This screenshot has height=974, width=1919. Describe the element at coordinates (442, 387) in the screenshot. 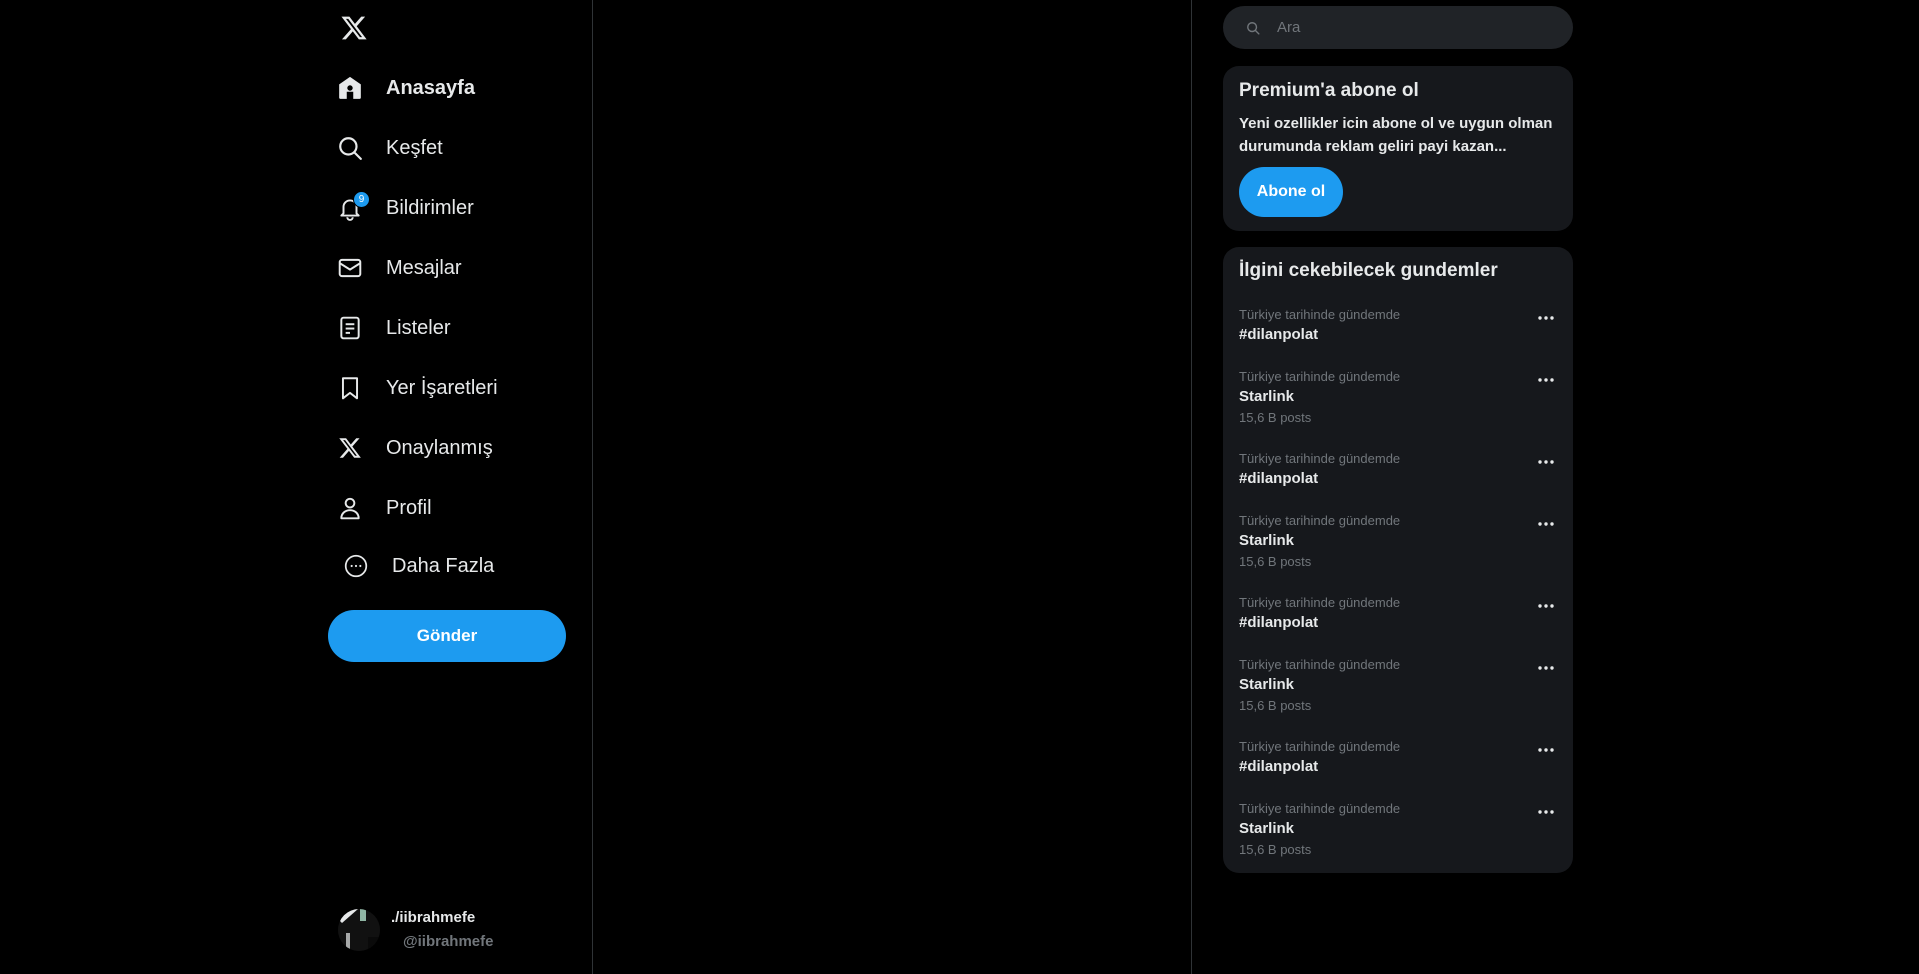

I see `sidebar-item-label: Yer İşaretleri` at that location.